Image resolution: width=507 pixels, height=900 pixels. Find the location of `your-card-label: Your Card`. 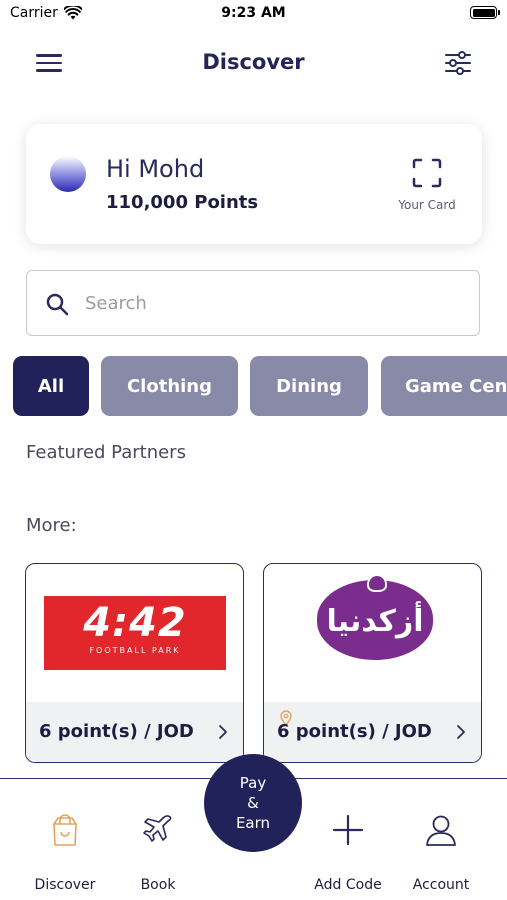

your-card-label: Your Card is located at coordinates (427, 205).